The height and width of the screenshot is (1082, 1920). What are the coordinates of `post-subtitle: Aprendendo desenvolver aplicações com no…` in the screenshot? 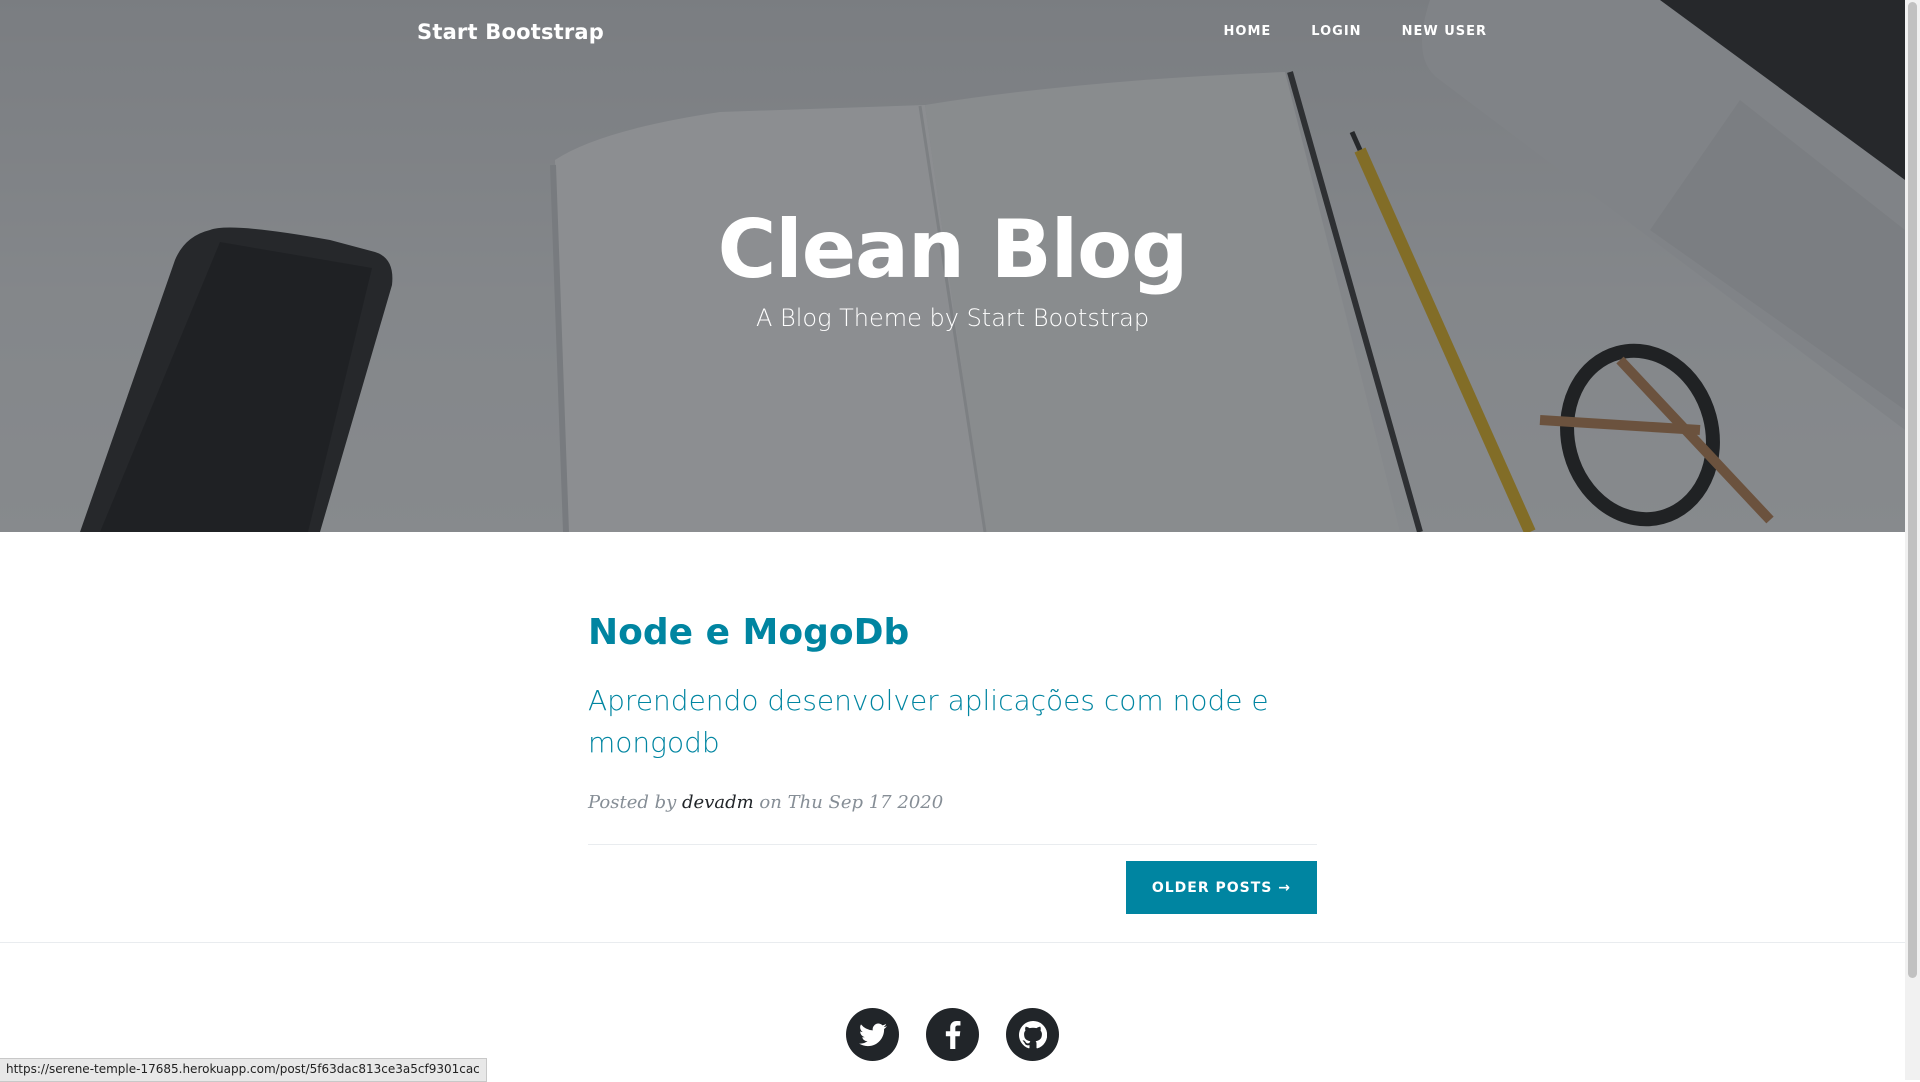 It's located at (952, 722).